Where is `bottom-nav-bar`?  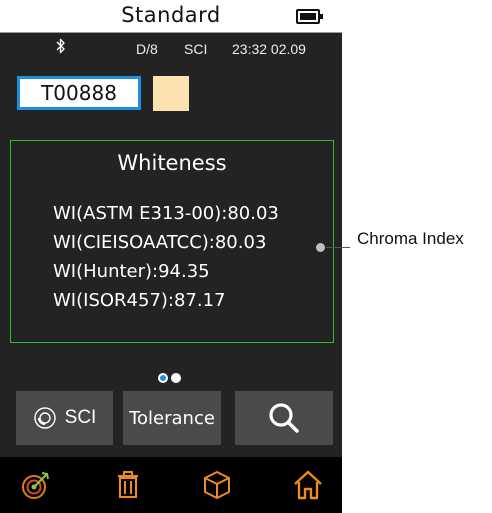
bottom-nav-bar is located at coordinates (171, 485).